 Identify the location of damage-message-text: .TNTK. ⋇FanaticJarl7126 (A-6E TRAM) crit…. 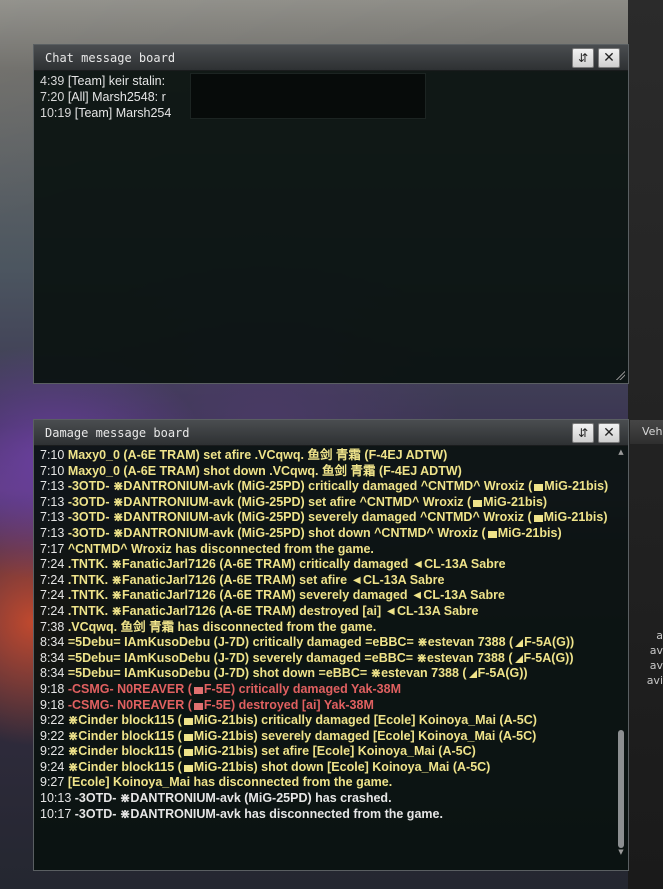
(286, 564).